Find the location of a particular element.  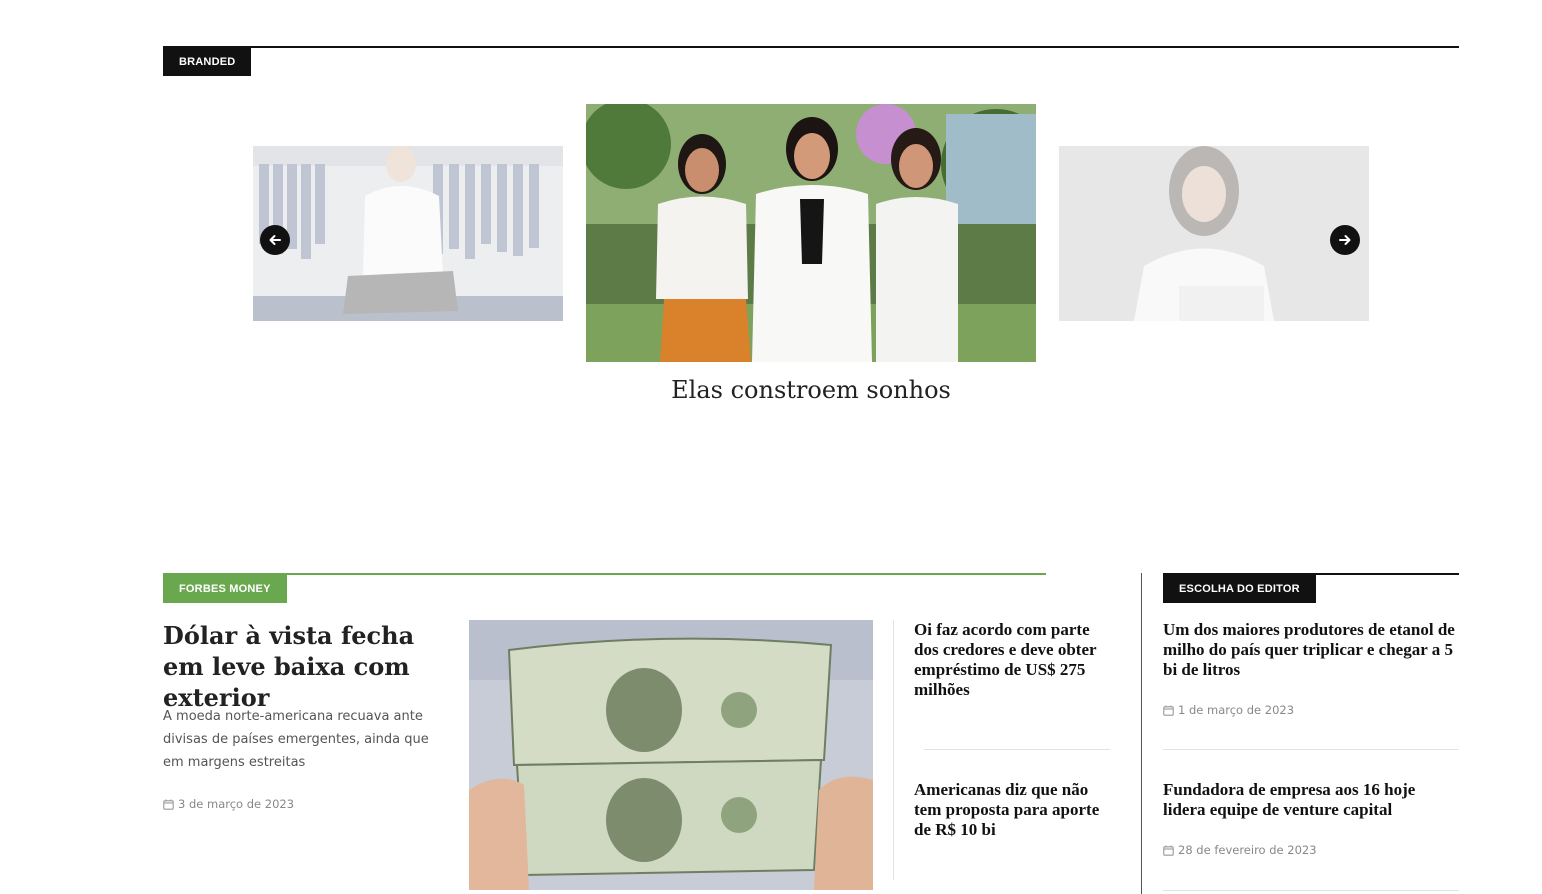

main-article-date: 3 de março de 2023 is located at coordinates (236, 804).